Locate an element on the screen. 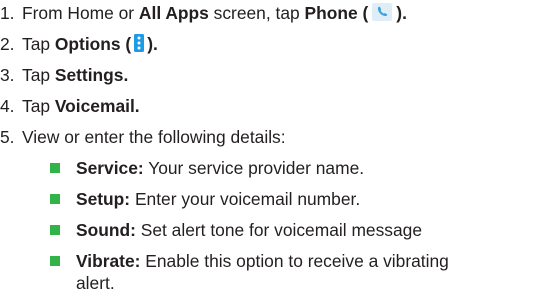 The image size is (549, 296). step-2: 2. Tap Options (). is located at coordinates (79, 44).